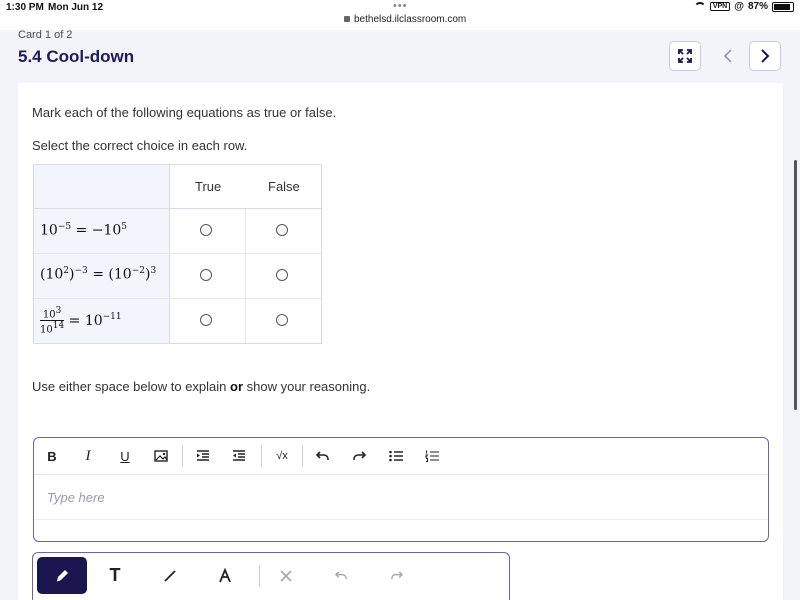 The height and width of the screenshot is (600, 800). What do you see at coordinates (115, 575) in the screenshot?
I see `text-icon: T` at bounding box center [115, 575].